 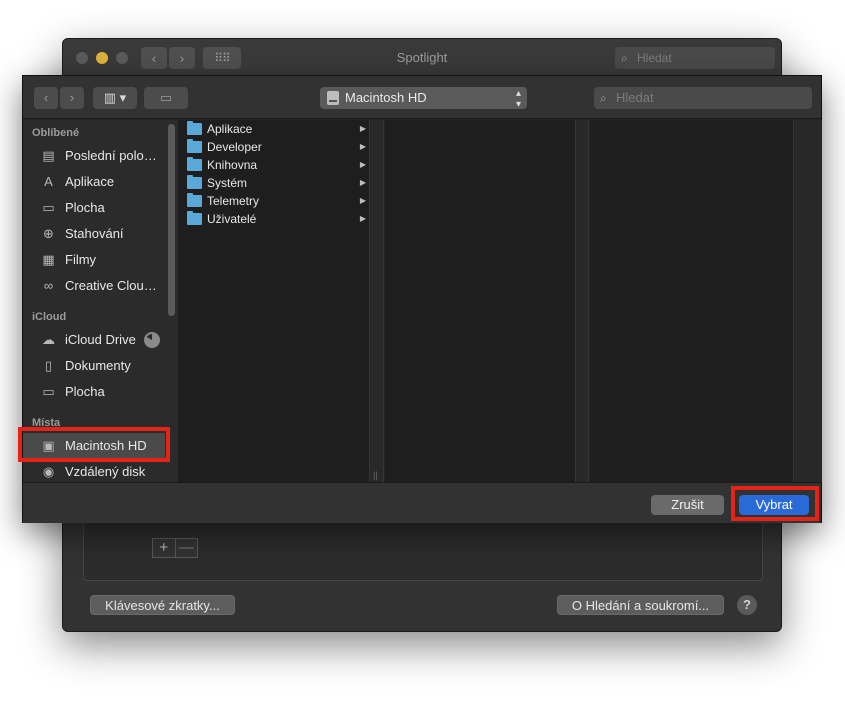 I want to click on list-item: Developer ▶, so click(x=273, y=147).